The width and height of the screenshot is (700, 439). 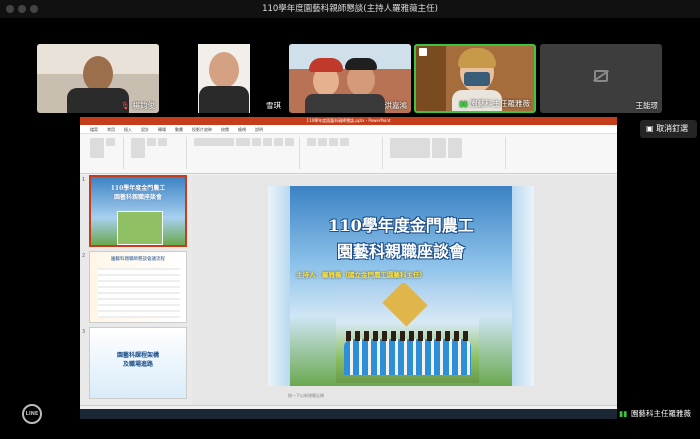 I want to click on underline-icon, so click(x=278, y=142).